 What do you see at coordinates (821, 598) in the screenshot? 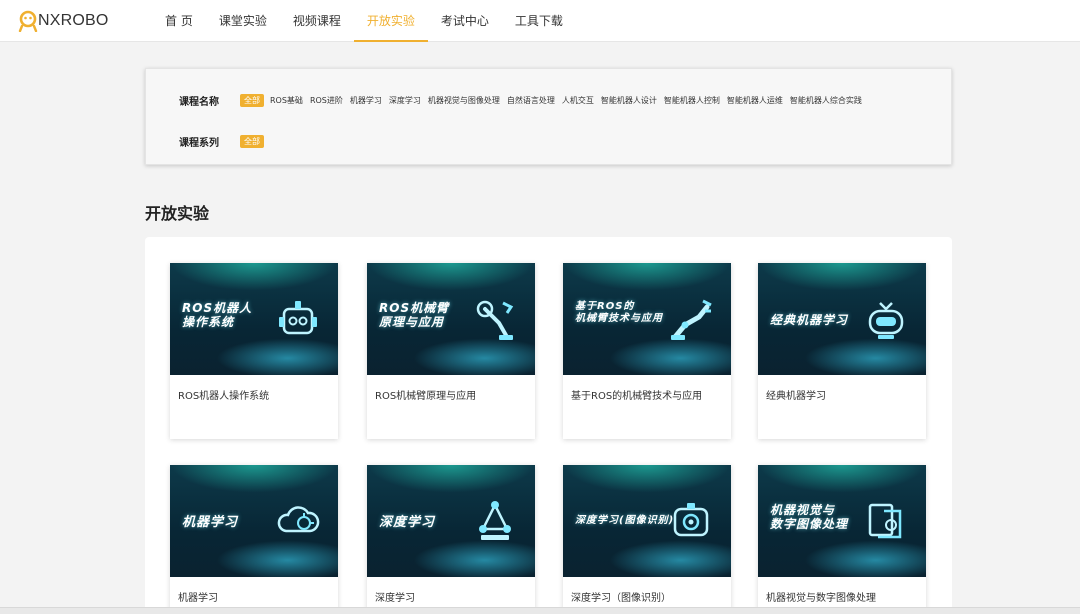
I see `course-card-title: 机器视觉与数字图像处理` at bounding box center [821, 598].